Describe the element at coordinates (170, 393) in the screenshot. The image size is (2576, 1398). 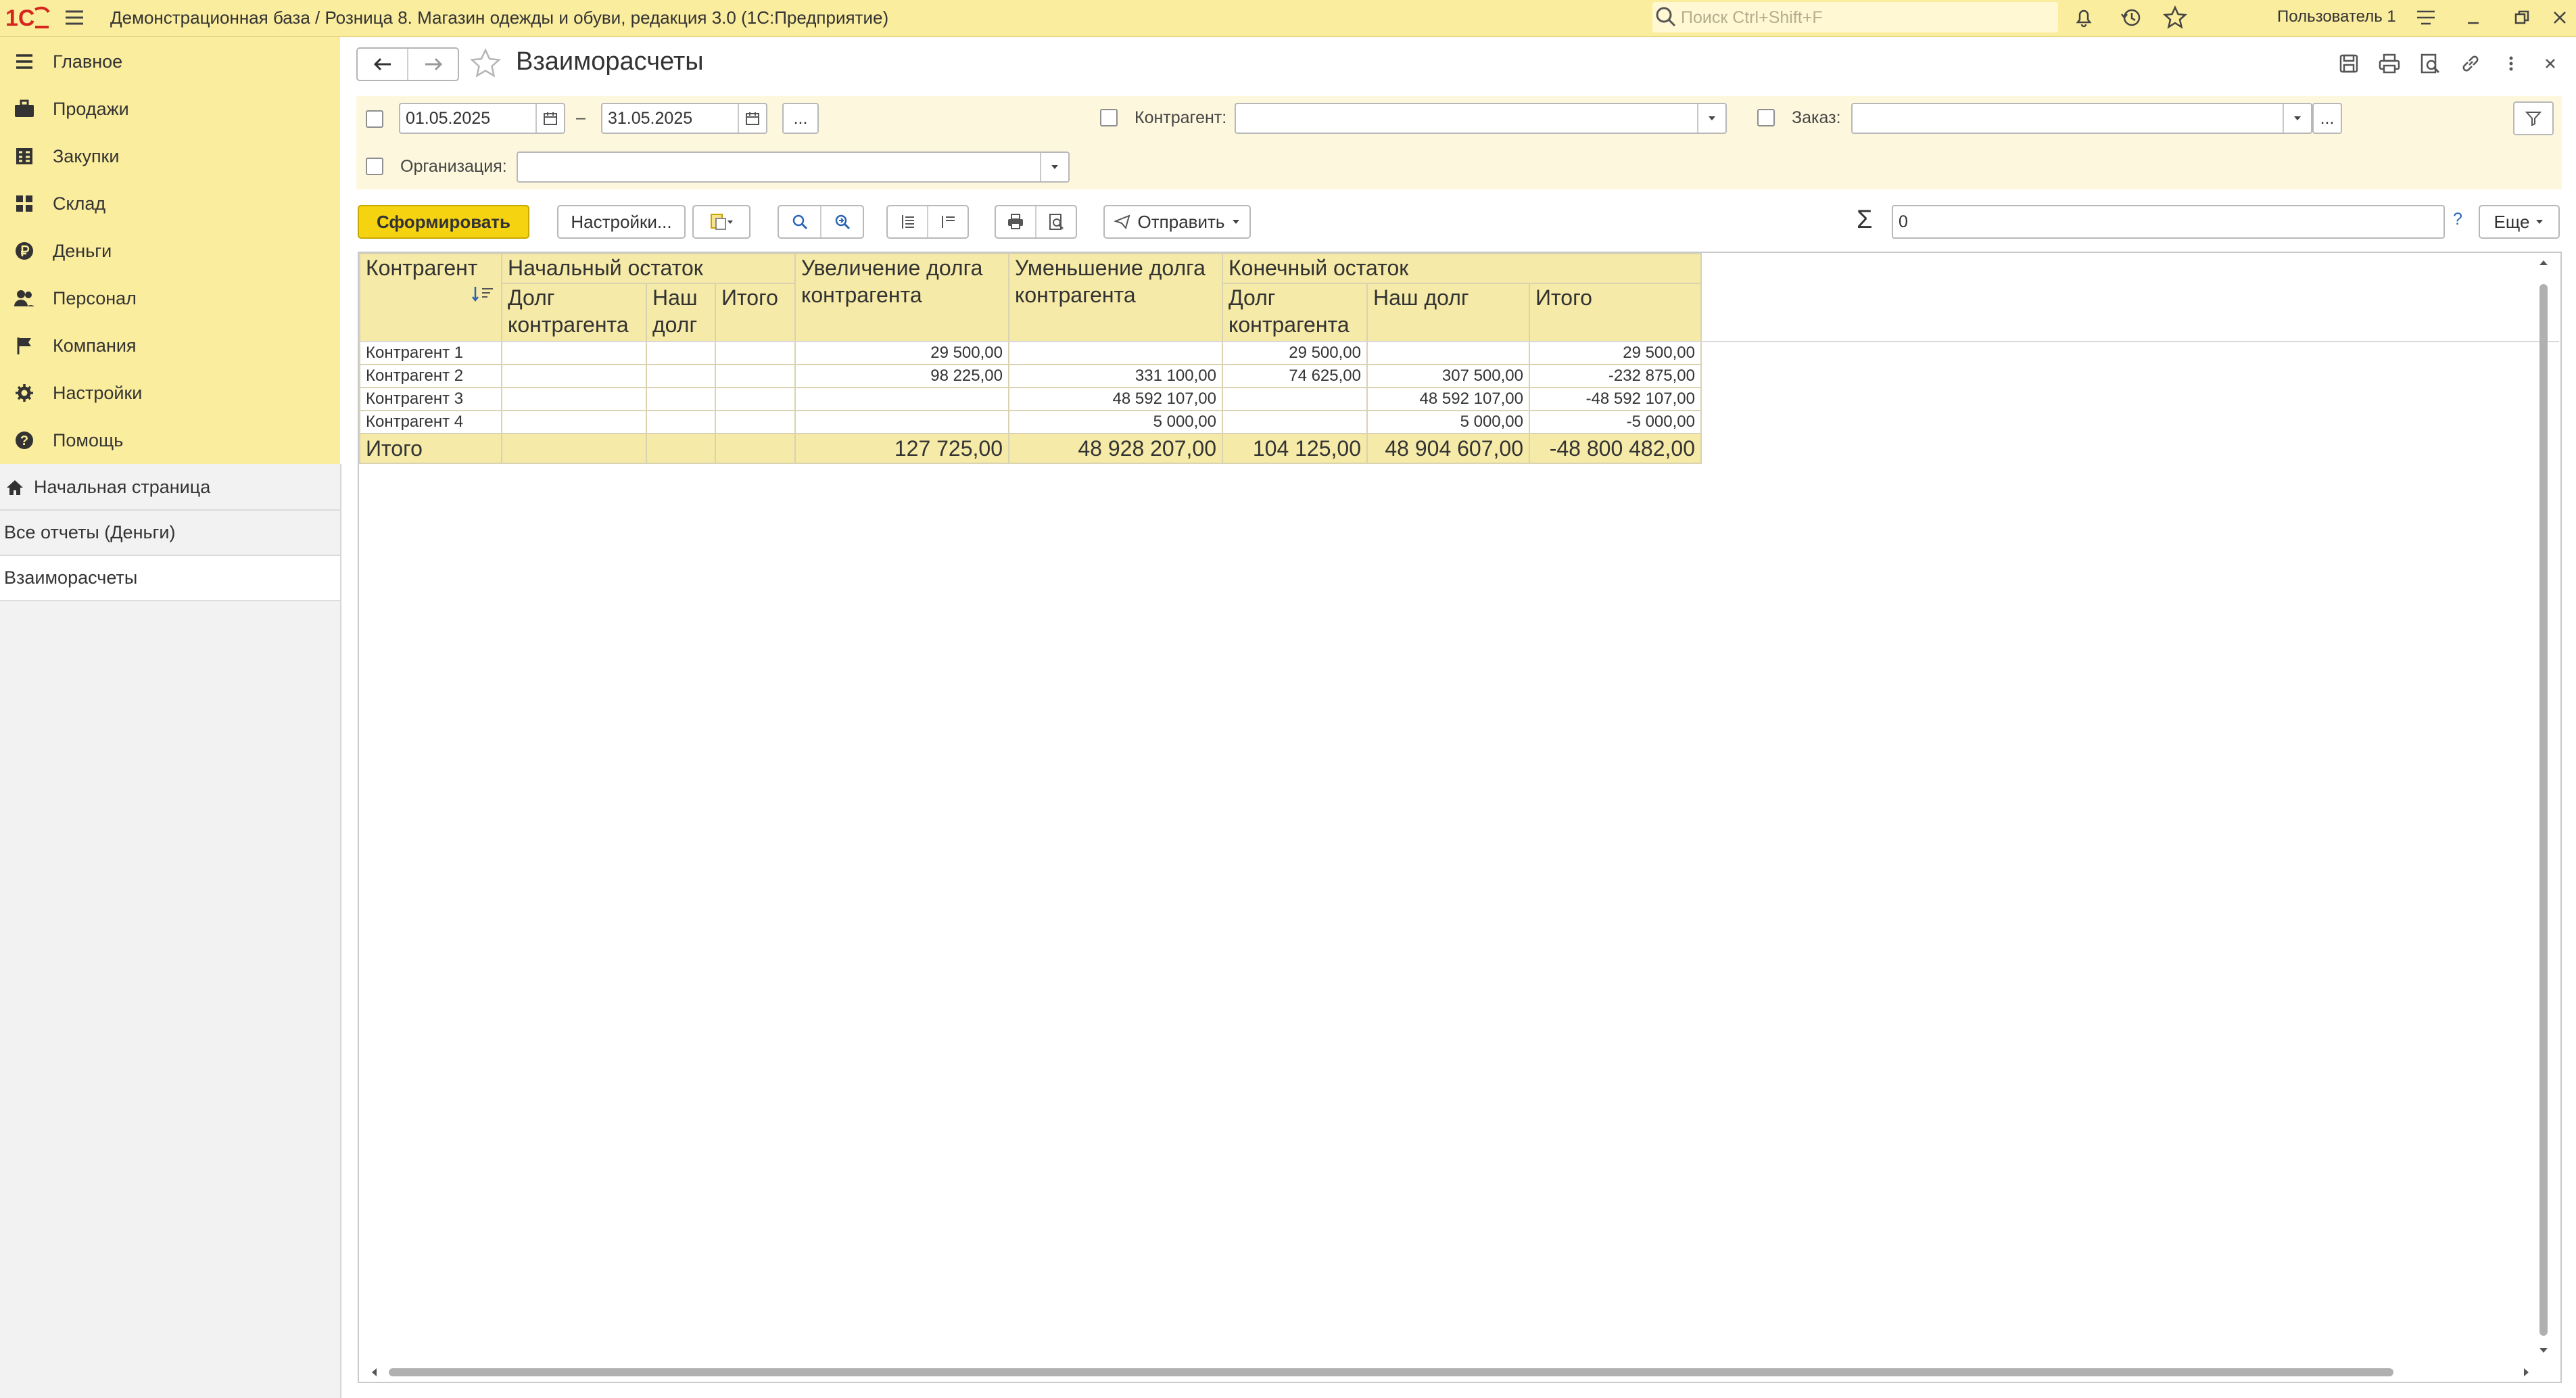
I see `section-settings: Настройки` at that location.